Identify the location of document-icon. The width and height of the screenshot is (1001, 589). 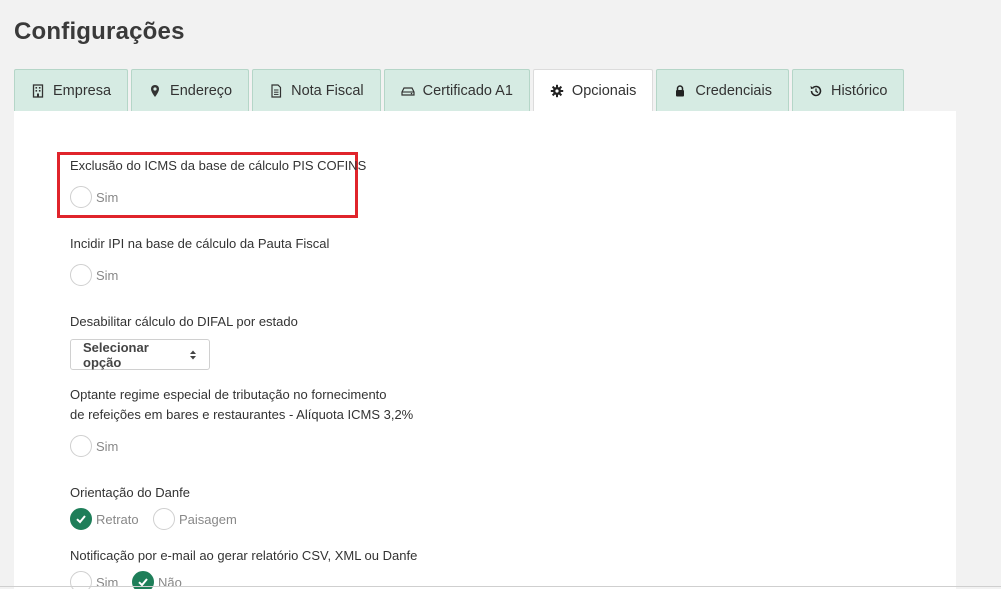
(276, 90).